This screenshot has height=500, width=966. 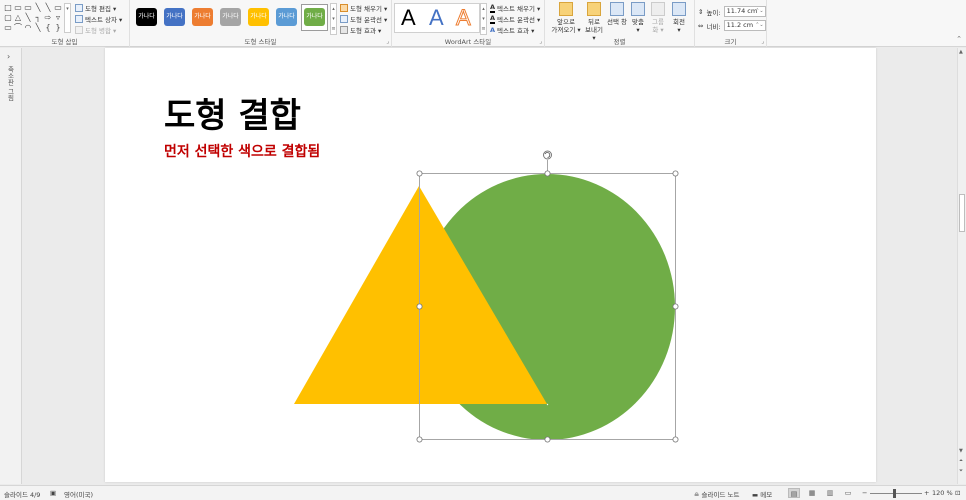 I want to click on resize-handle-ne, so click(x=675, y=173).